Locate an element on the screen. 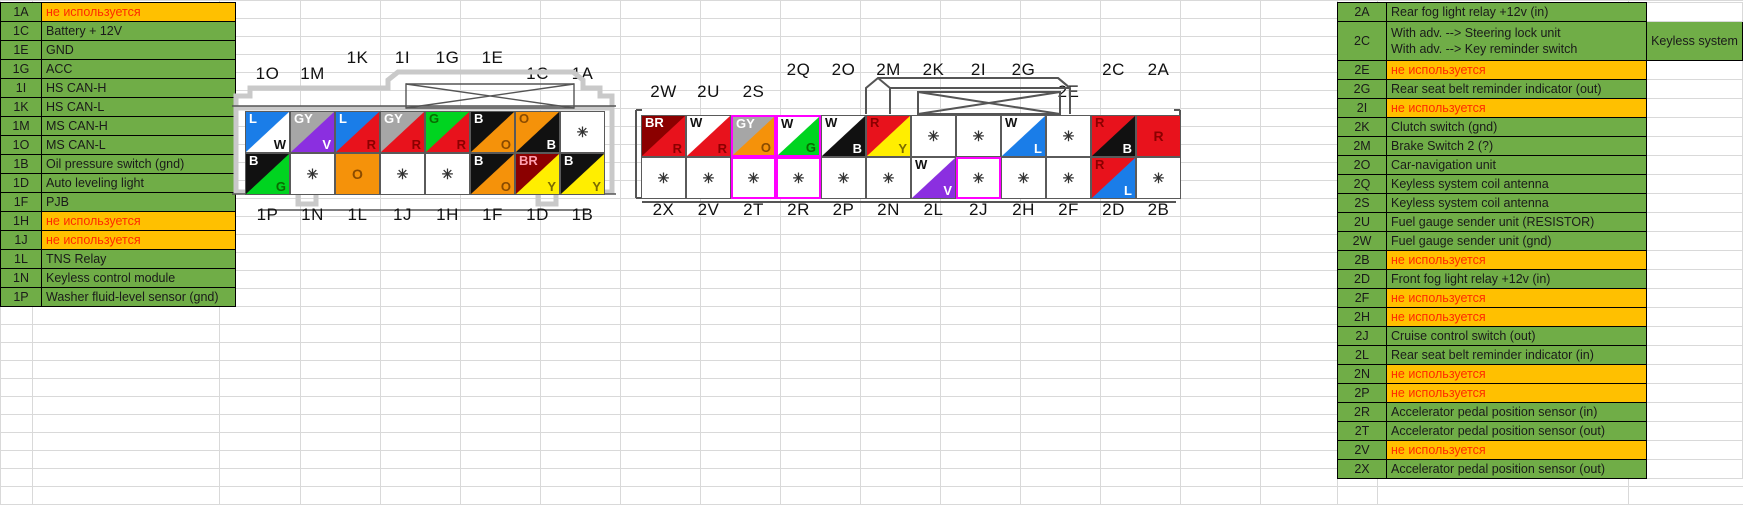 The height and width of the screenshot is (505, 1743). pin-cell-2s: GY O is located at coordinates (753, 136).